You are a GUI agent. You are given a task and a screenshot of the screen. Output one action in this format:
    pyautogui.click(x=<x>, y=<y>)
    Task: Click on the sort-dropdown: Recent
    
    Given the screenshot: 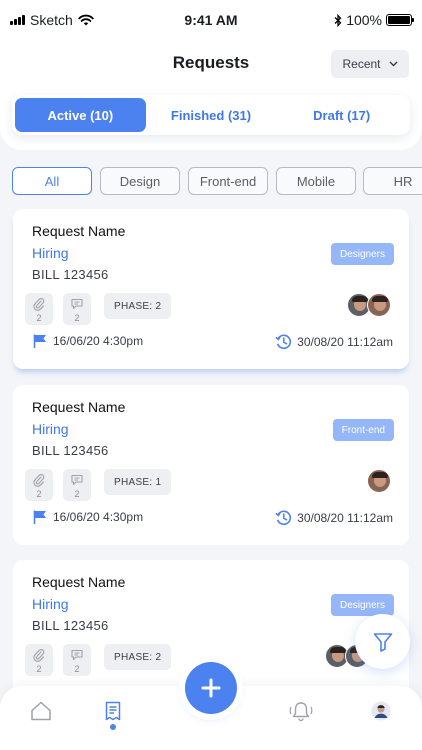 What is the action you would take?
    pyautogui.click(x=370, y=64)
    